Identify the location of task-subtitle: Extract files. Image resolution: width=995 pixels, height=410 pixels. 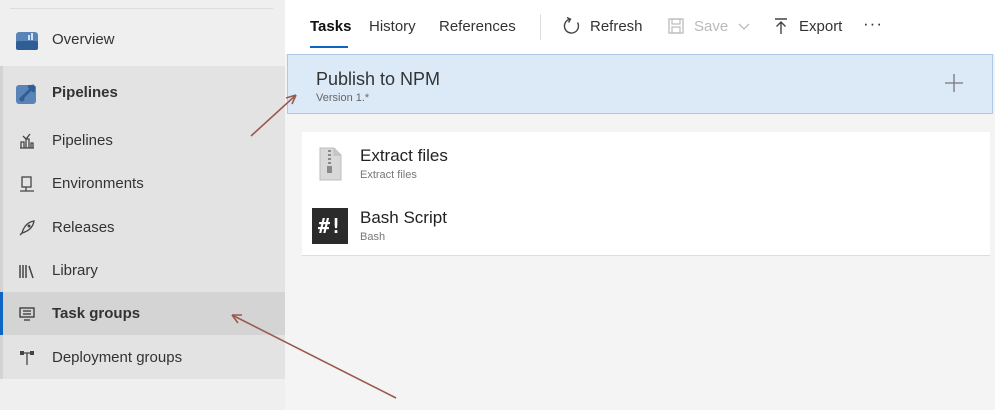
(388, 175).